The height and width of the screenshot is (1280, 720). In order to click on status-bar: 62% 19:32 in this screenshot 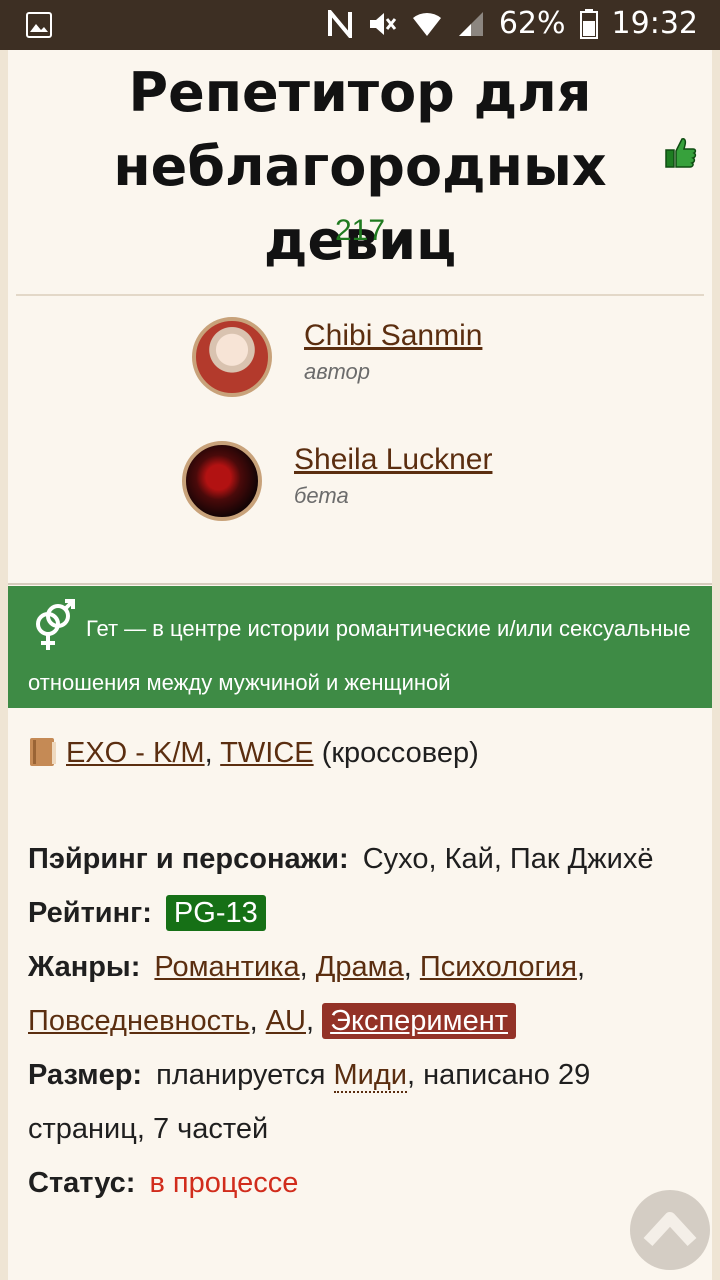, I will do `click(360, 25)`.